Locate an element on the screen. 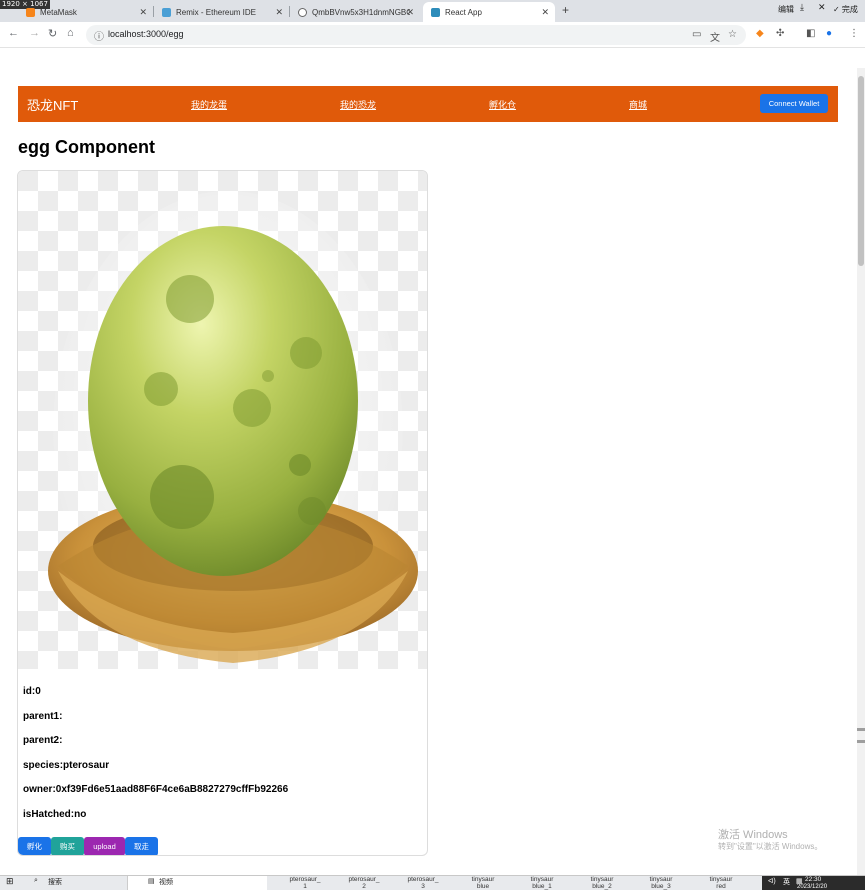 Image resolution: width=865 pixels, height=890 pixels. file-label: pterosaur_ 3 is located at coordinates (423, 883).